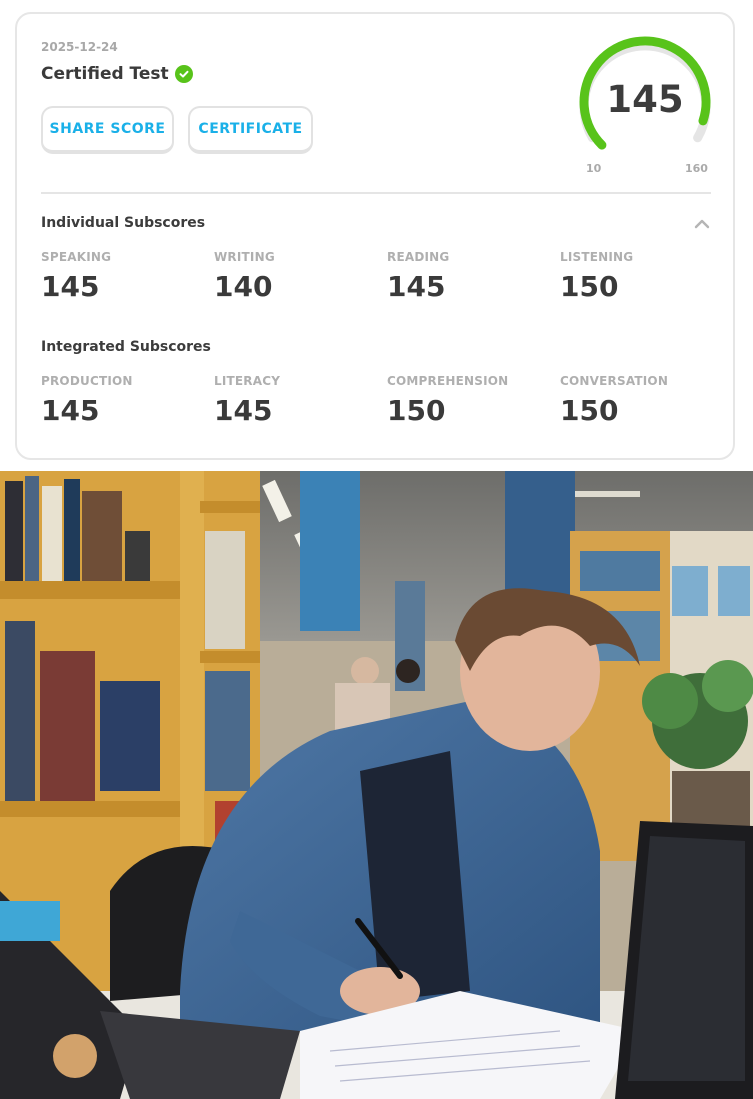 This screenshot has height=1099, width=753. Describe the element at coordinates (87, 381) in the screenshot. I see `subscore-label: PRODUCTION` at that location.